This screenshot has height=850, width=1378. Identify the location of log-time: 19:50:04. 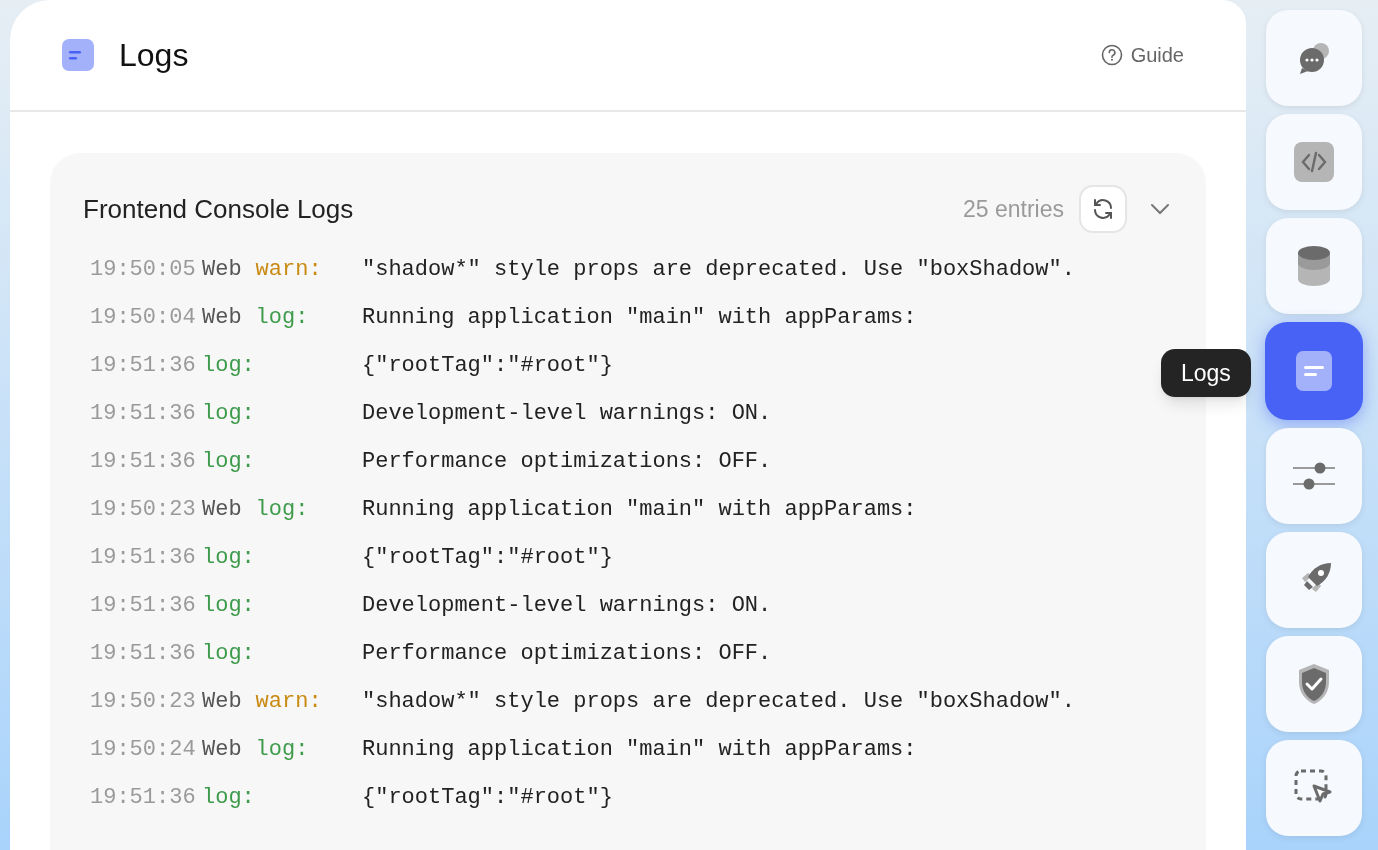
(143, 317).